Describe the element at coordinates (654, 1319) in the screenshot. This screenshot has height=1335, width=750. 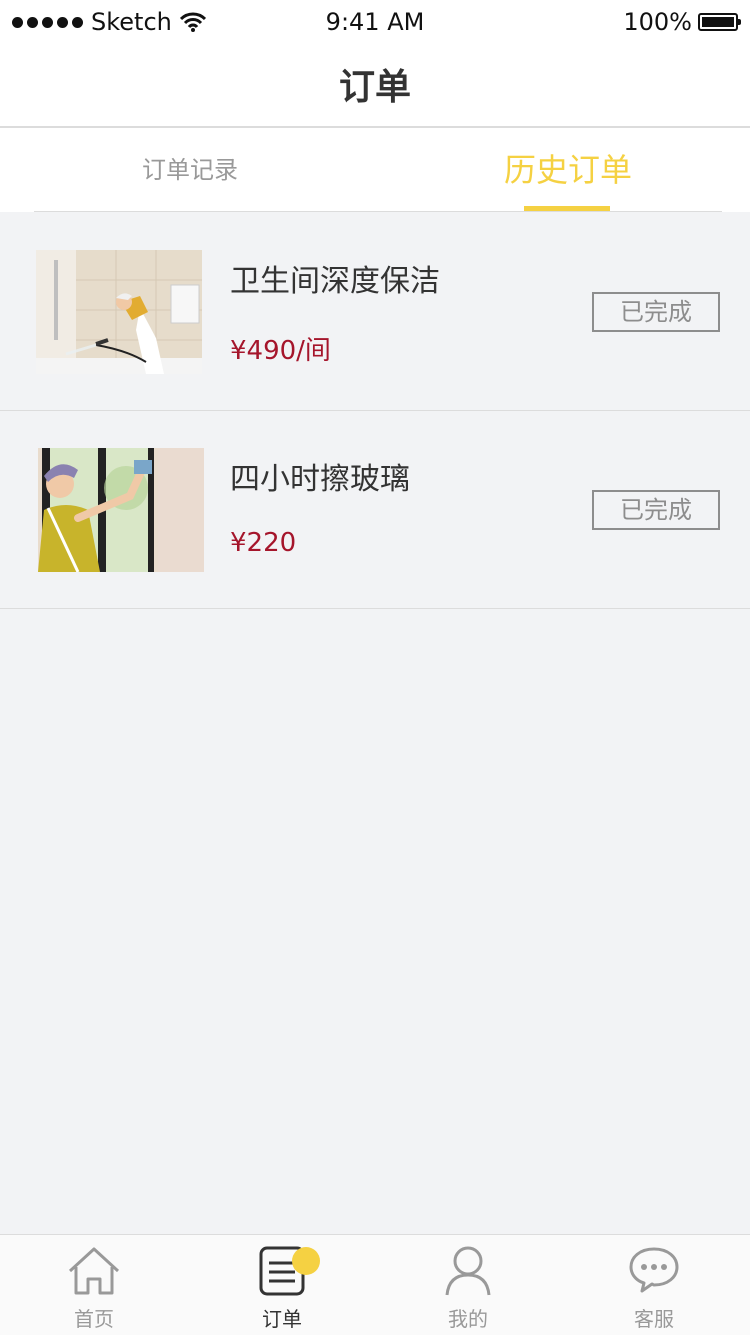
I see `tabbar-label-service: 客服` at that location.